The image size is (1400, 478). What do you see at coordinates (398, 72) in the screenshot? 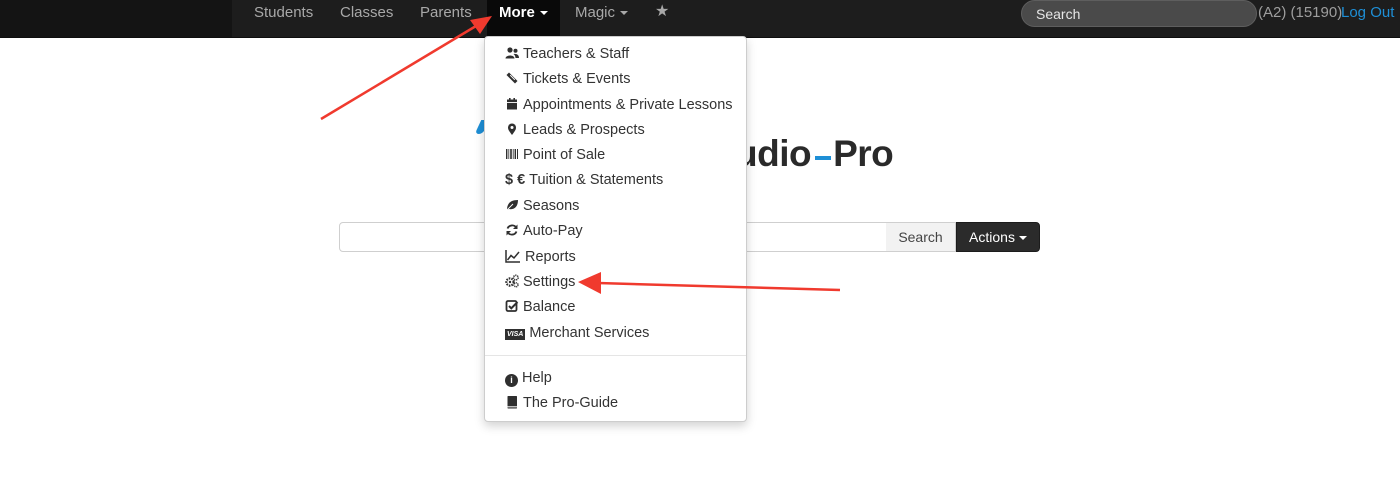
I see `annotation-arrow-more` at bounding box center [398, 72].